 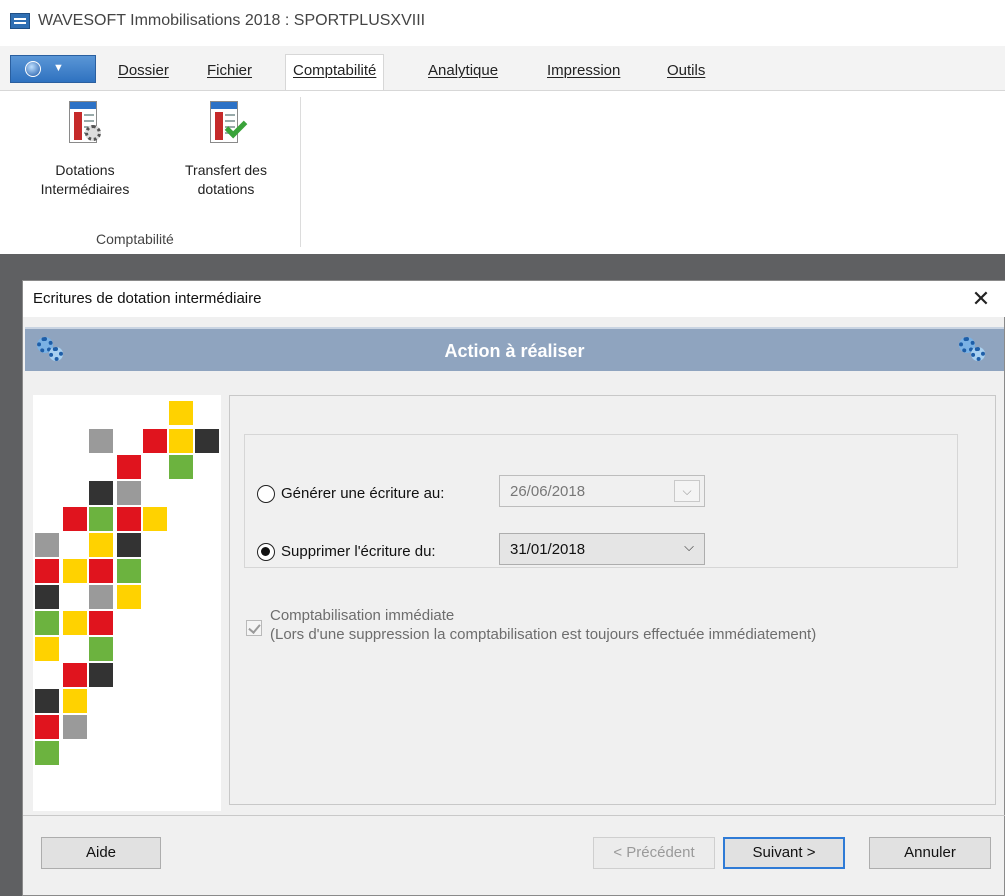 What do you see at coordinates (227, 125) in the screenshot?
I see `transfer-check-icon` at bounding box center [227, 125].